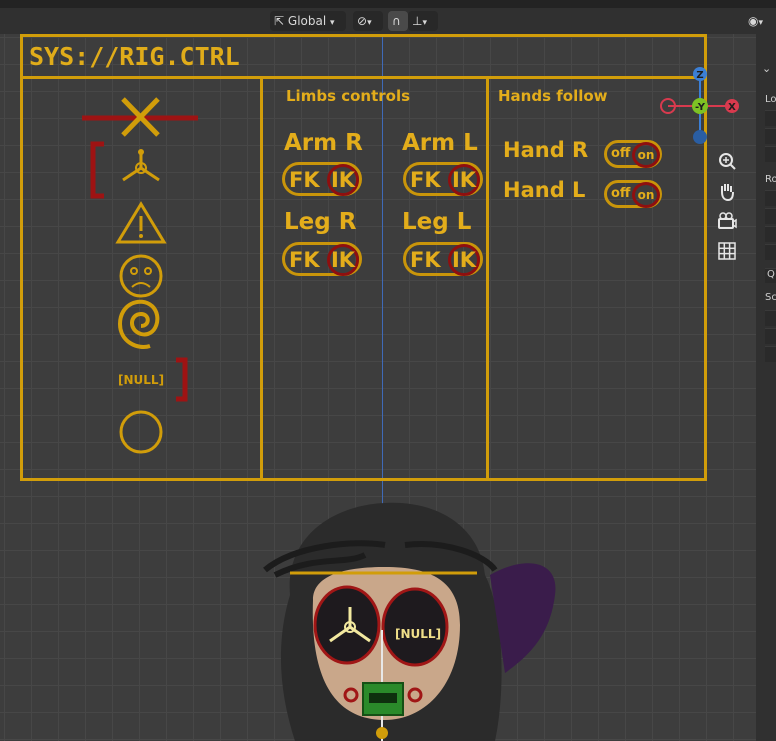 Image resolution: width=776 pixels, height=741 pixels. I want to click on hand-follow-toggle-l: off on, so click(633, 194).